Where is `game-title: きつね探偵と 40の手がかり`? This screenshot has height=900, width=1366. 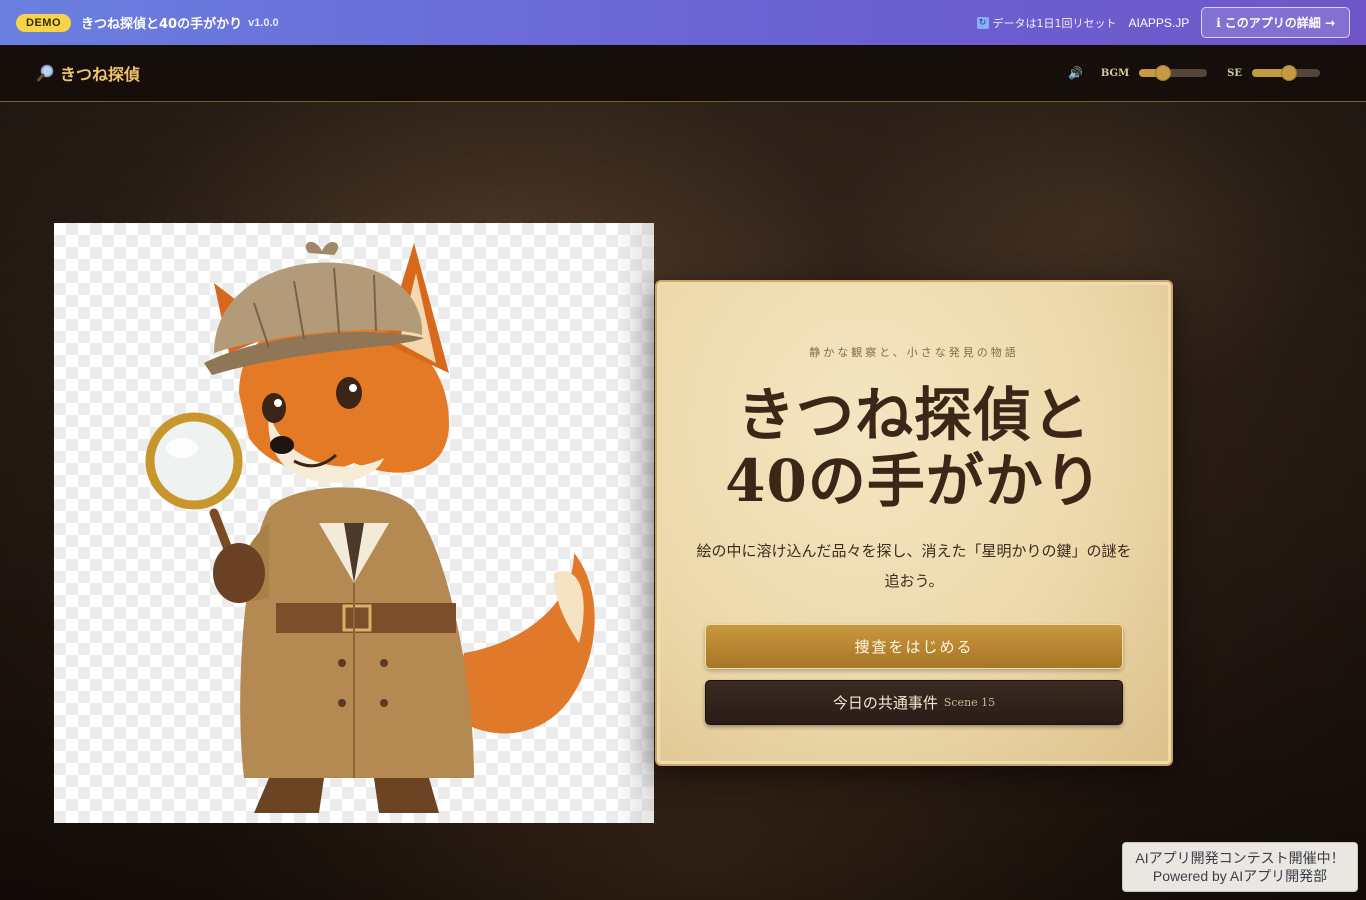
game-title: きつね探偵と 40の手がかり is located at coordinates (914, 448).